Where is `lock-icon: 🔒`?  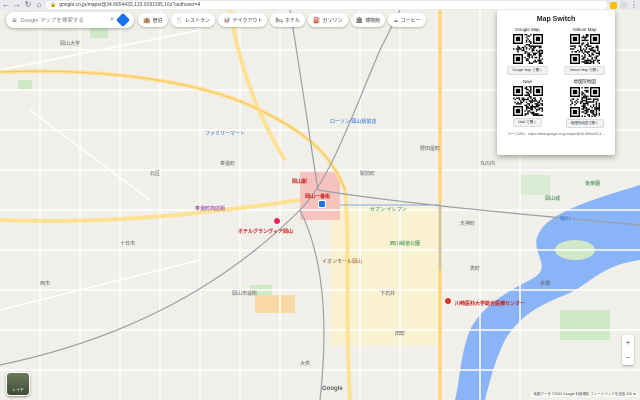
lock-icon: 🔒 is located at coordinates (53, 5).